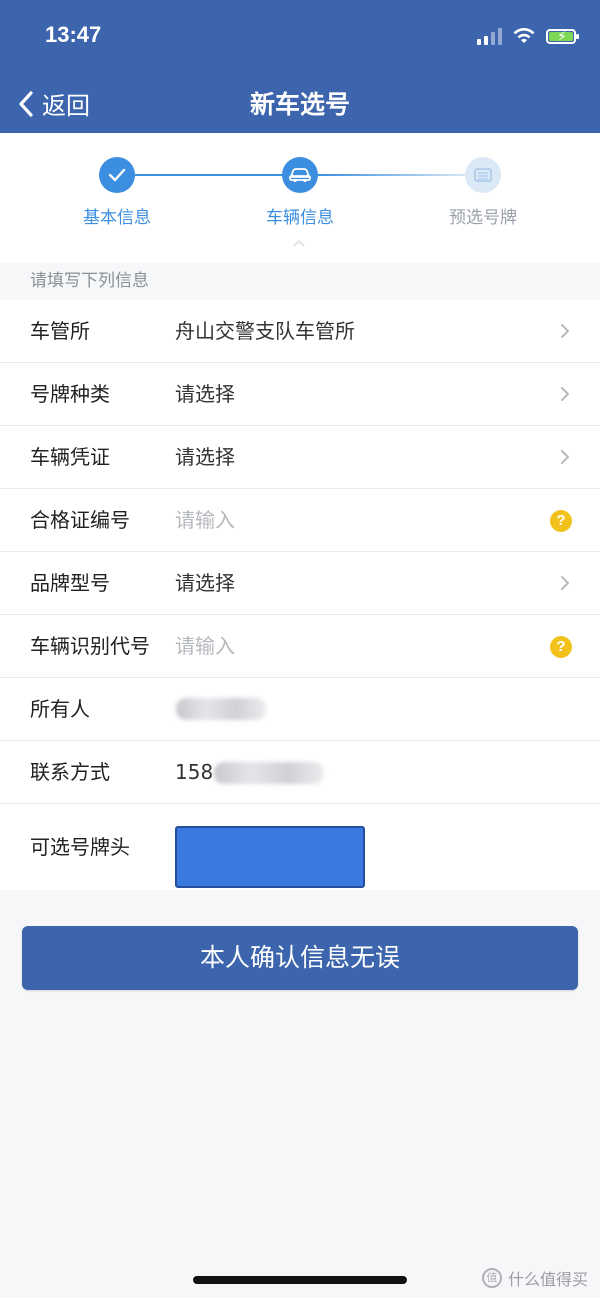  What do you see at coordinates (60, 709) in the screenshot?
I see `owner-label: 所有人` at bounding box center [60, 709].